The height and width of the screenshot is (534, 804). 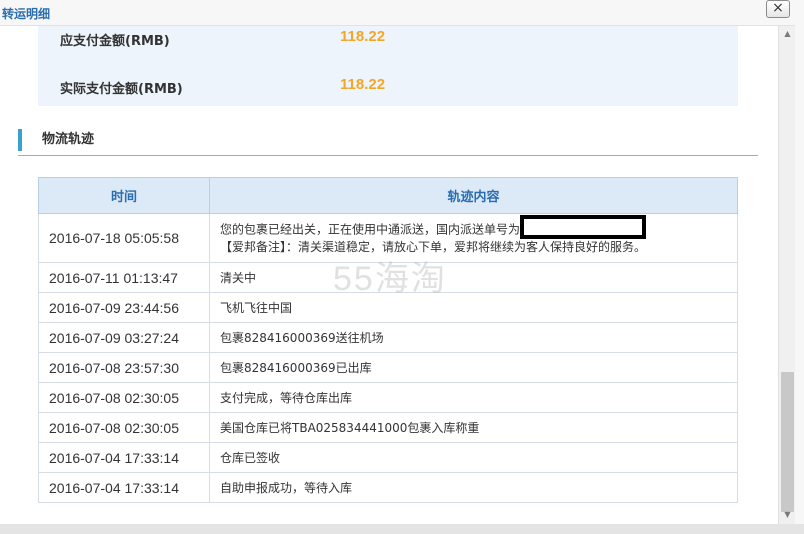 I want to click on scrollbar-thumb, so click(x=787, y=442).